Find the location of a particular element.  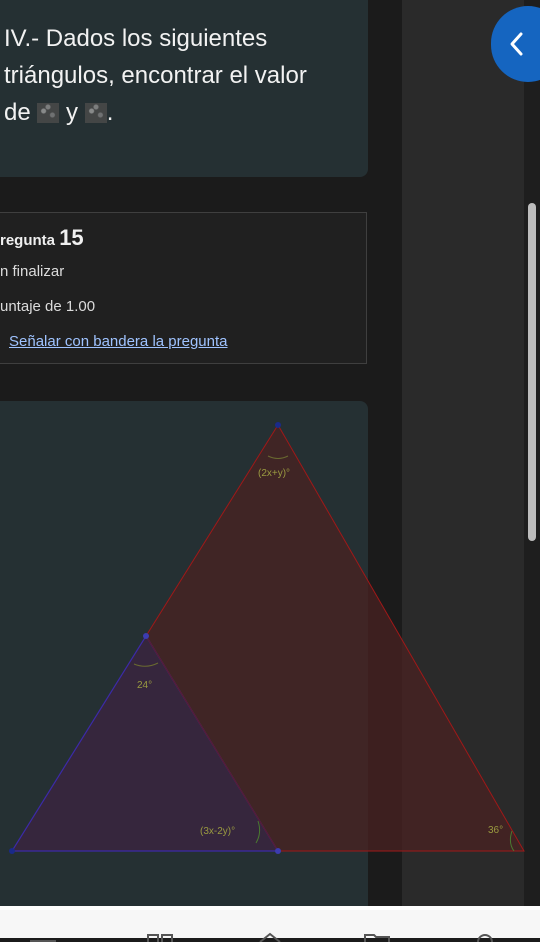

question-line-1: IV.- Dados los siguientes is located at coordinates (136, 38).